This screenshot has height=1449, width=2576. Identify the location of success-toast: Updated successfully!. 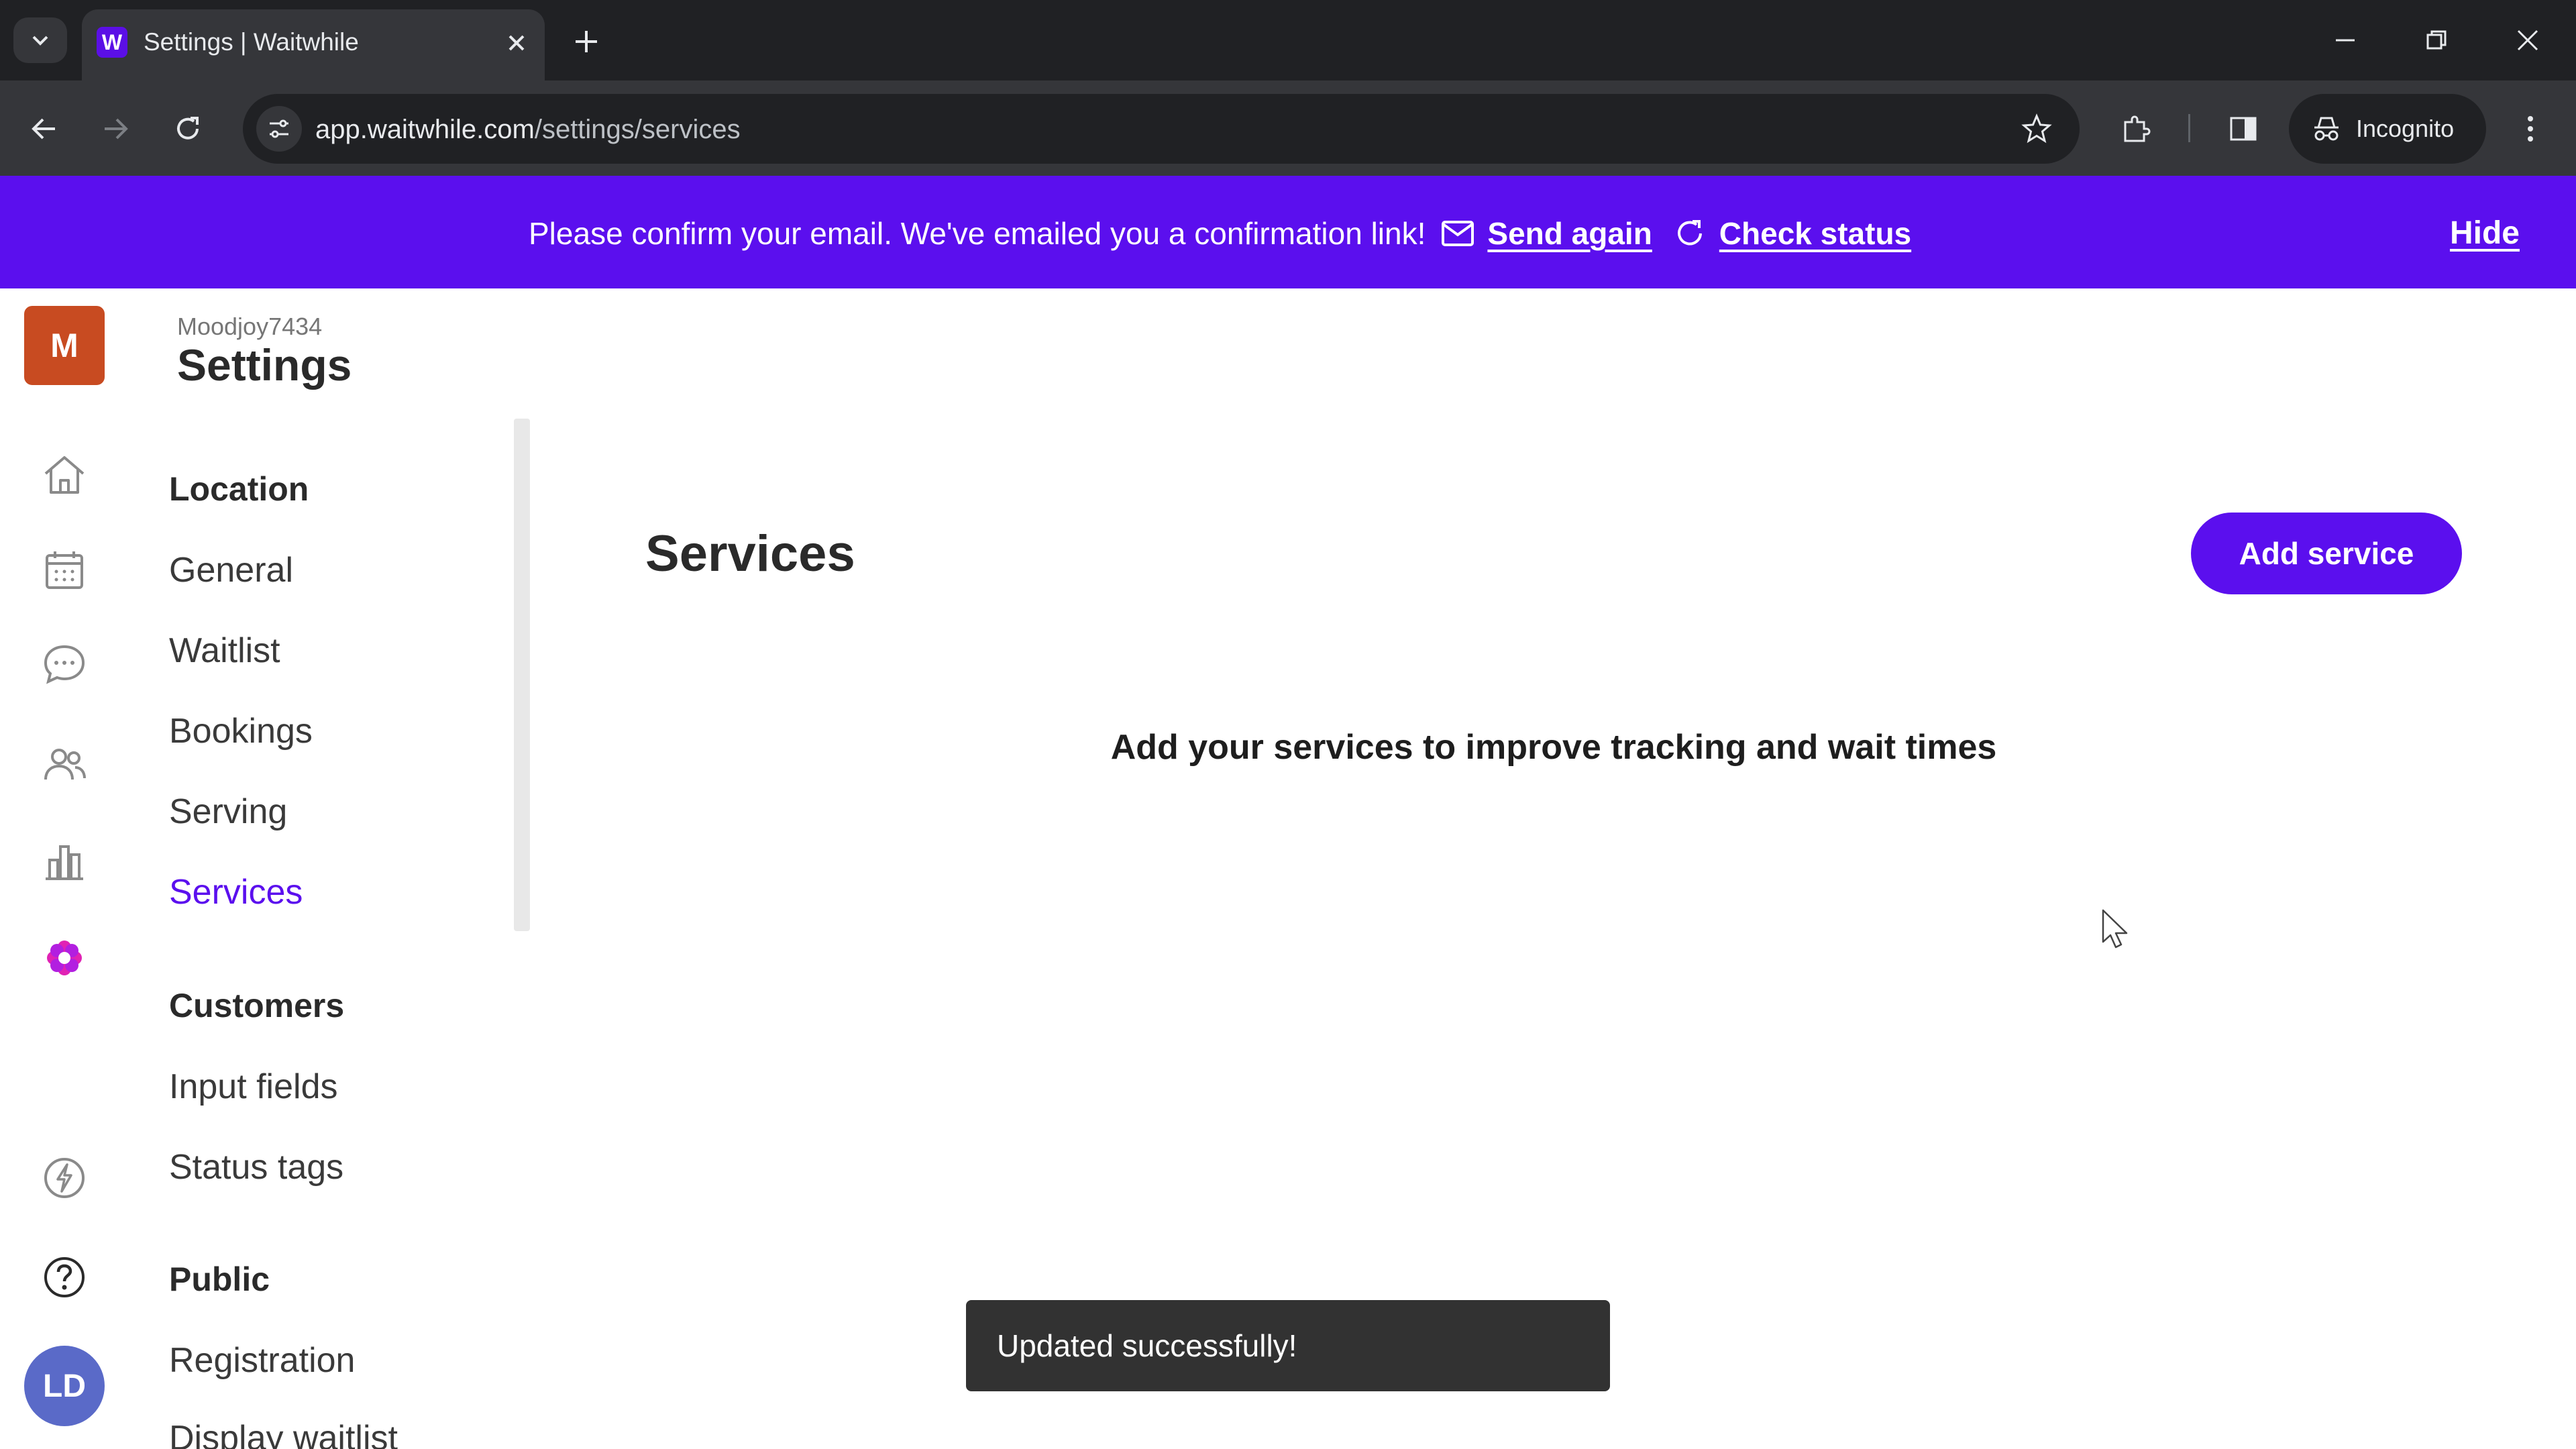
(1288, 1345).